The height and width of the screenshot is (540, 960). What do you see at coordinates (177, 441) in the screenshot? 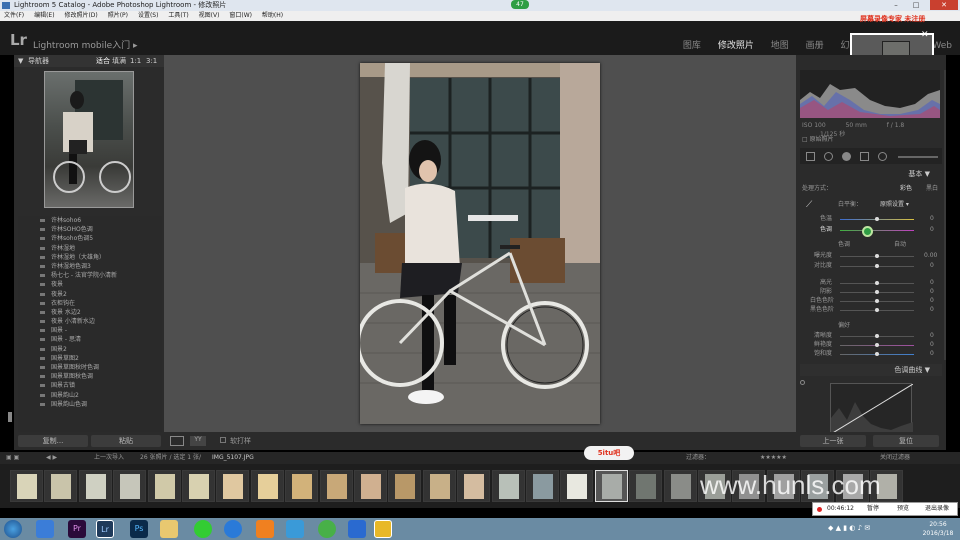
I see `loupe-view-icon` at bounding box center [177, 441].